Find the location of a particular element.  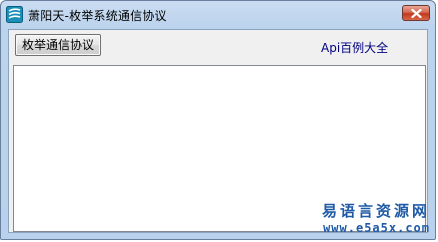

api-examples-link: Api百例大全 is located at coordinates (354, 47).